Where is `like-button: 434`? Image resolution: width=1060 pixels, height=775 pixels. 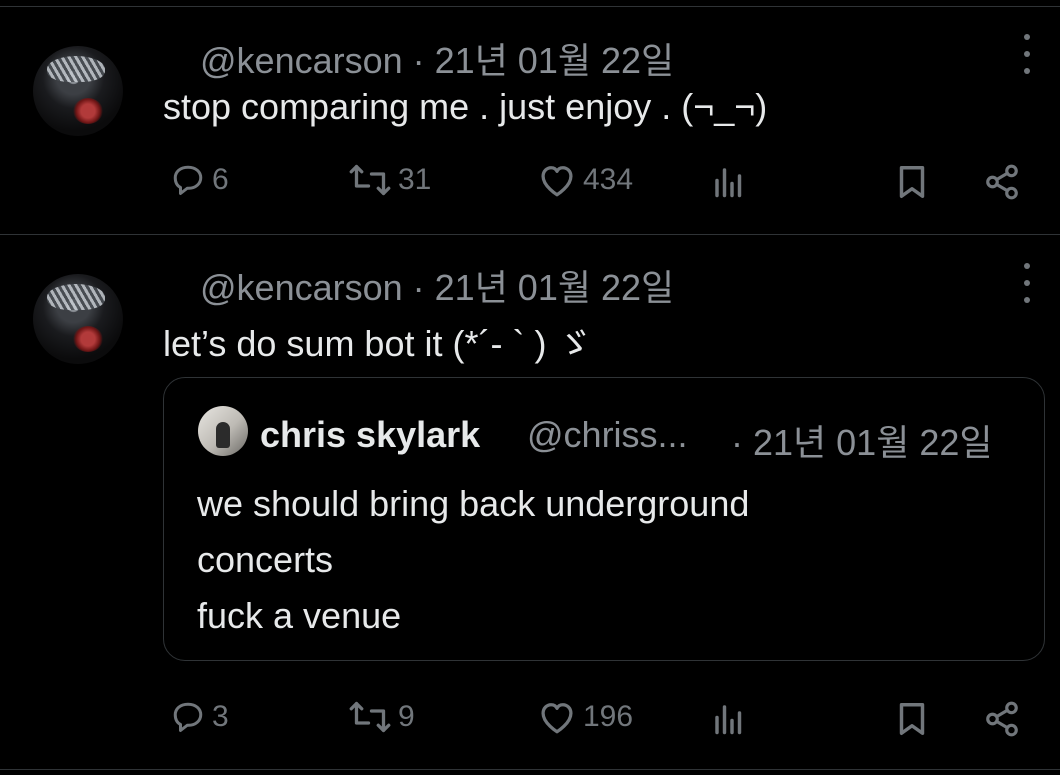 like-button: 434 is located at coordinates (585, 180).